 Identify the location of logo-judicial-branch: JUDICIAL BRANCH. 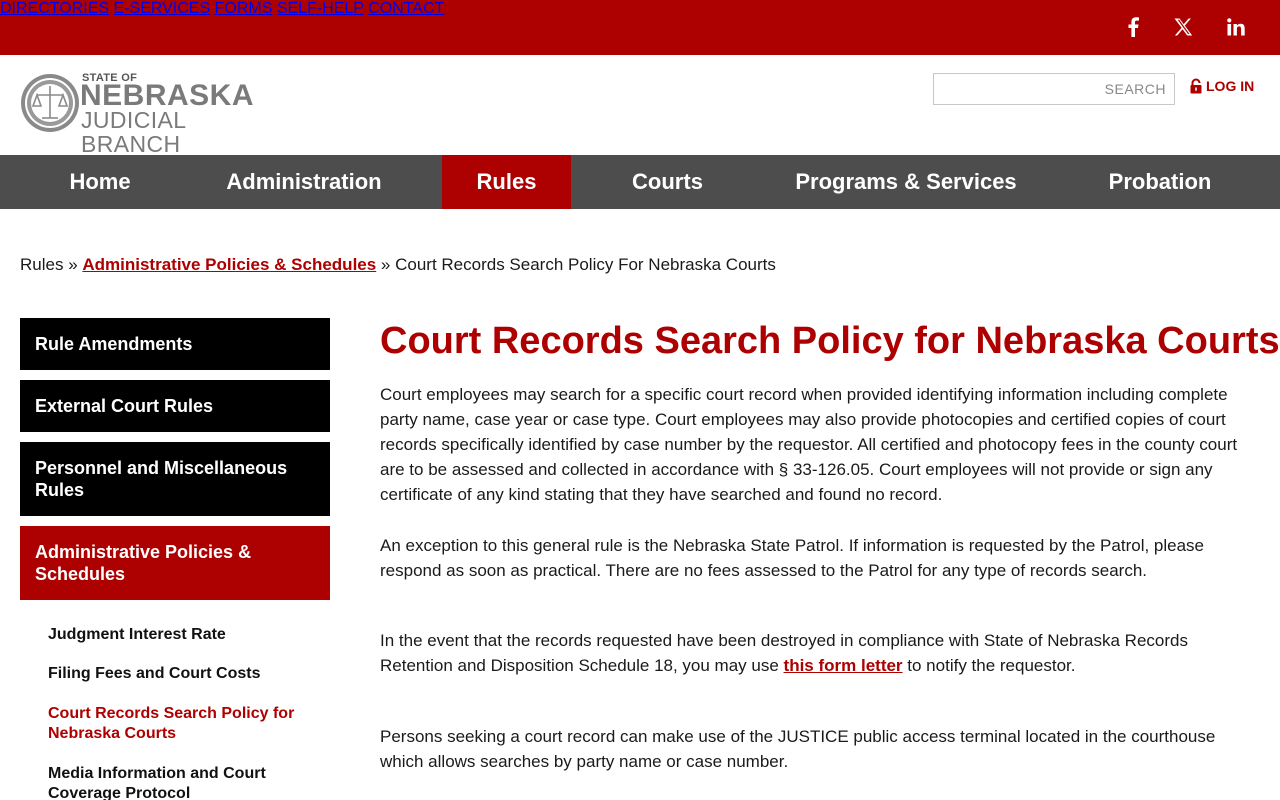
(133, 132).